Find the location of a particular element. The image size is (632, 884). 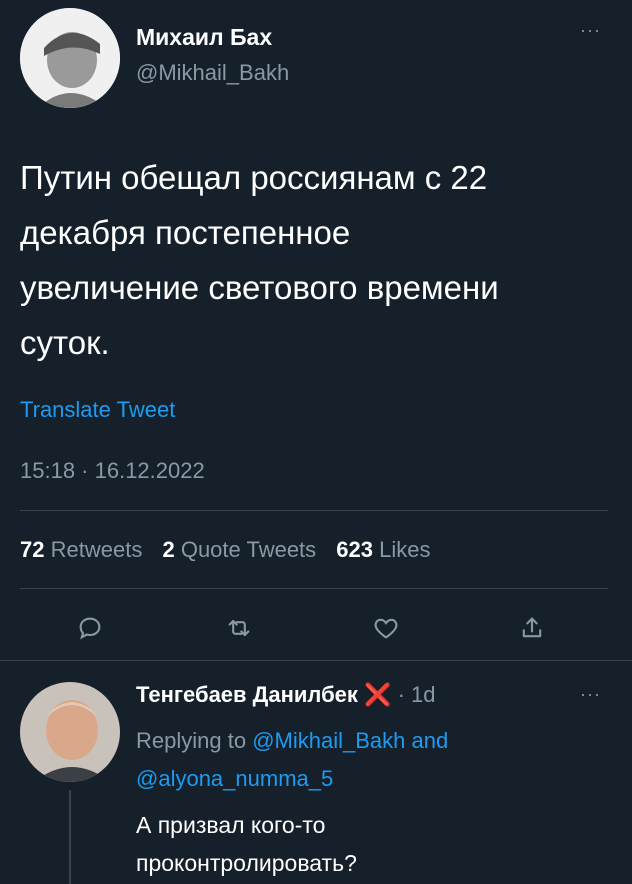

tweet-stats: 72 Retweets 2 Quote Tweets 623 Likes is located at coordinates (225, 550).